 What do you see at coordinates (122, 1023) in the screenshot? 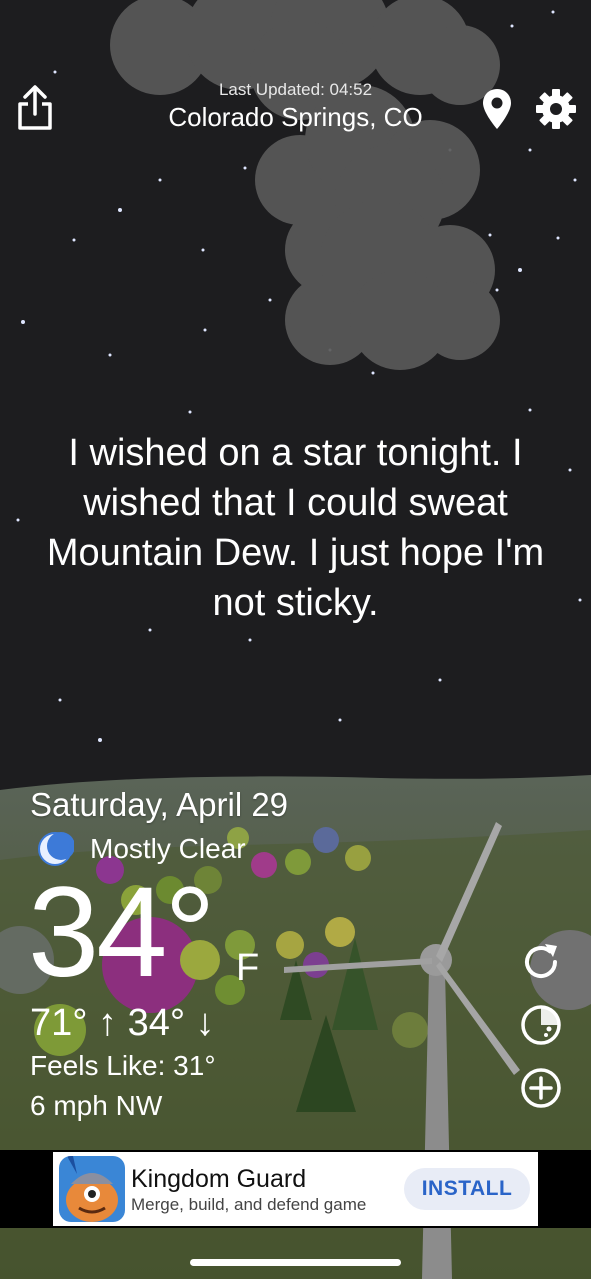
I see `high-low-temperature: 71° ↑ 34° ↓` at bounding box center [122, 1023].